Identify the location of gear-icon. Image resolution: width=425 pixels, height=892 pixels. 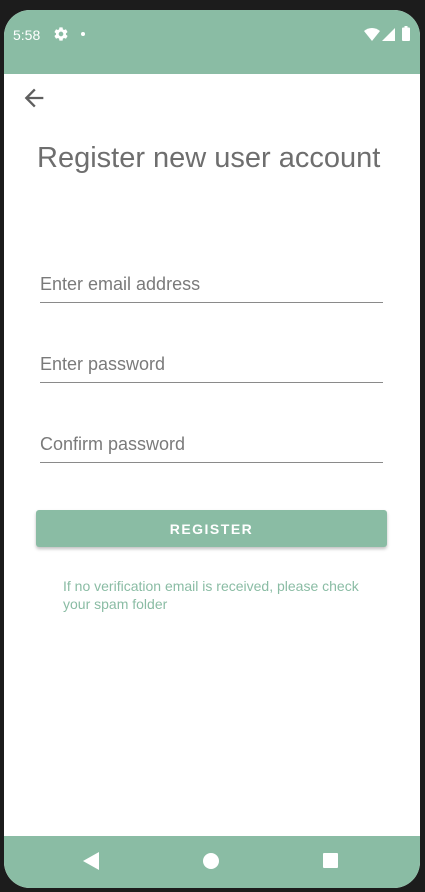
(61, 34).